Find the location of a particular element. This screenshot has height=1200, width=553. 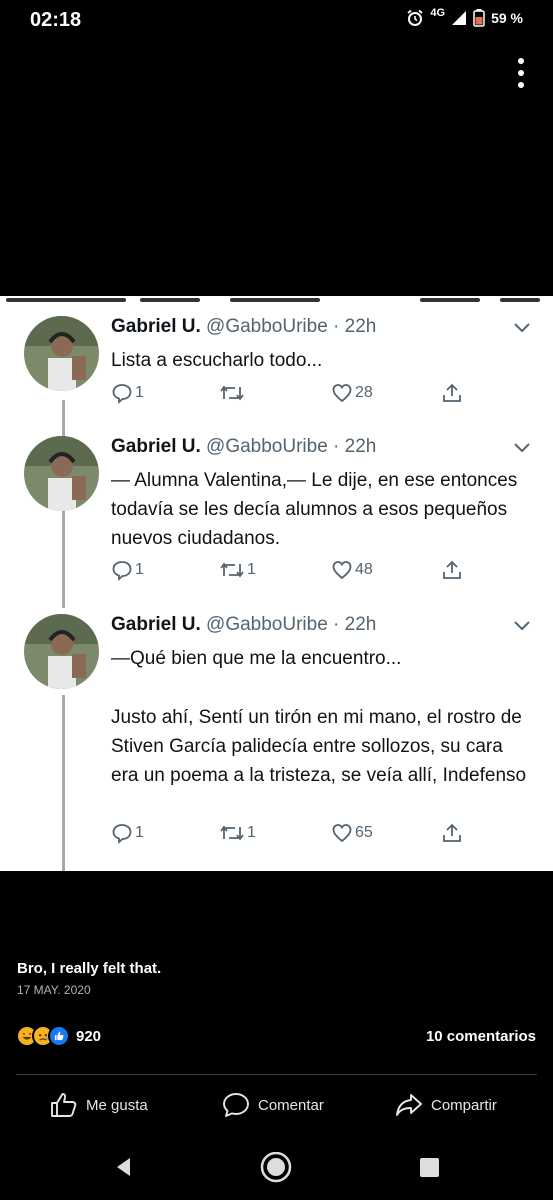

status-icons: 4G 59 % is located at coordinates (464, 17).